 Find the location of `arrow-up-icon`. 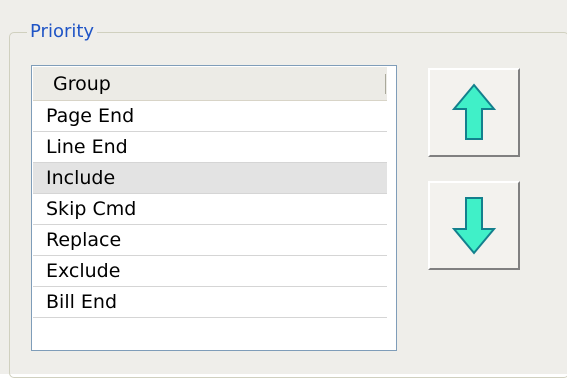

arrow-up-icon is located at coordinates (474, 111).